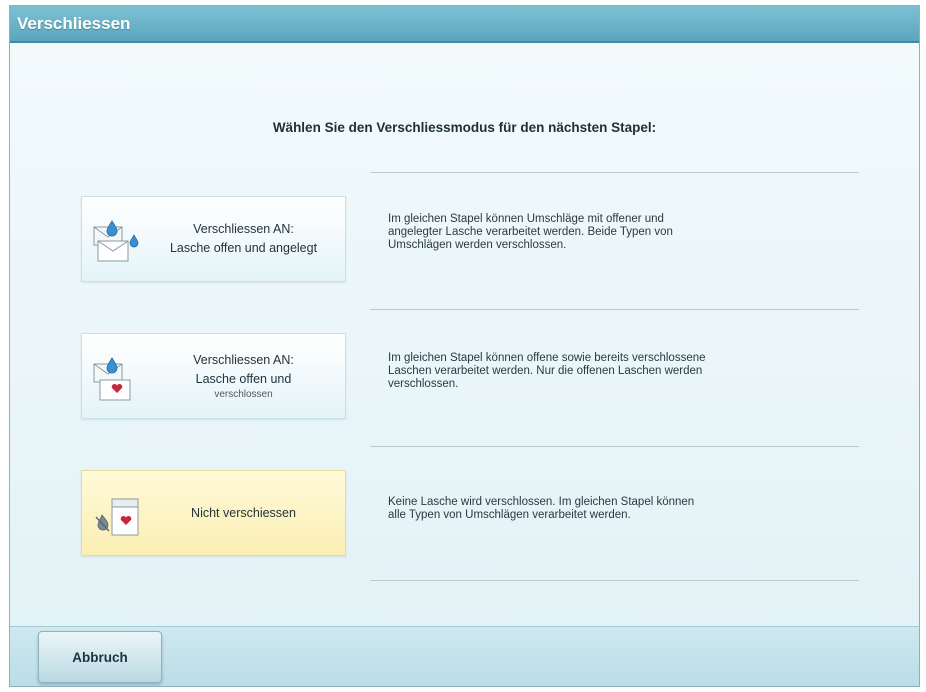 Image resolution: width=926 pixels, height=692 pixels. I want to click on option-label: Nicht verschiessen, so click(243, 512).